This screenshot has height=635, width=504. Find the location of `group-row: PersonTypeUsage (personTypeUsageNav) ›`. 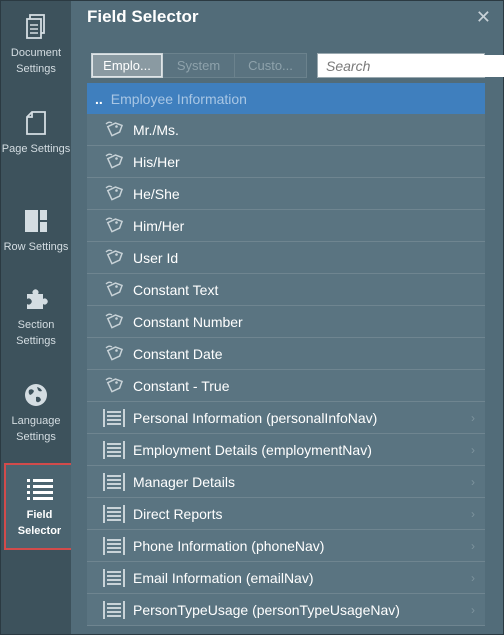

group-row: PersonTypeUsage (personTypeUsageNav) › is located at coordinates (286, 610).